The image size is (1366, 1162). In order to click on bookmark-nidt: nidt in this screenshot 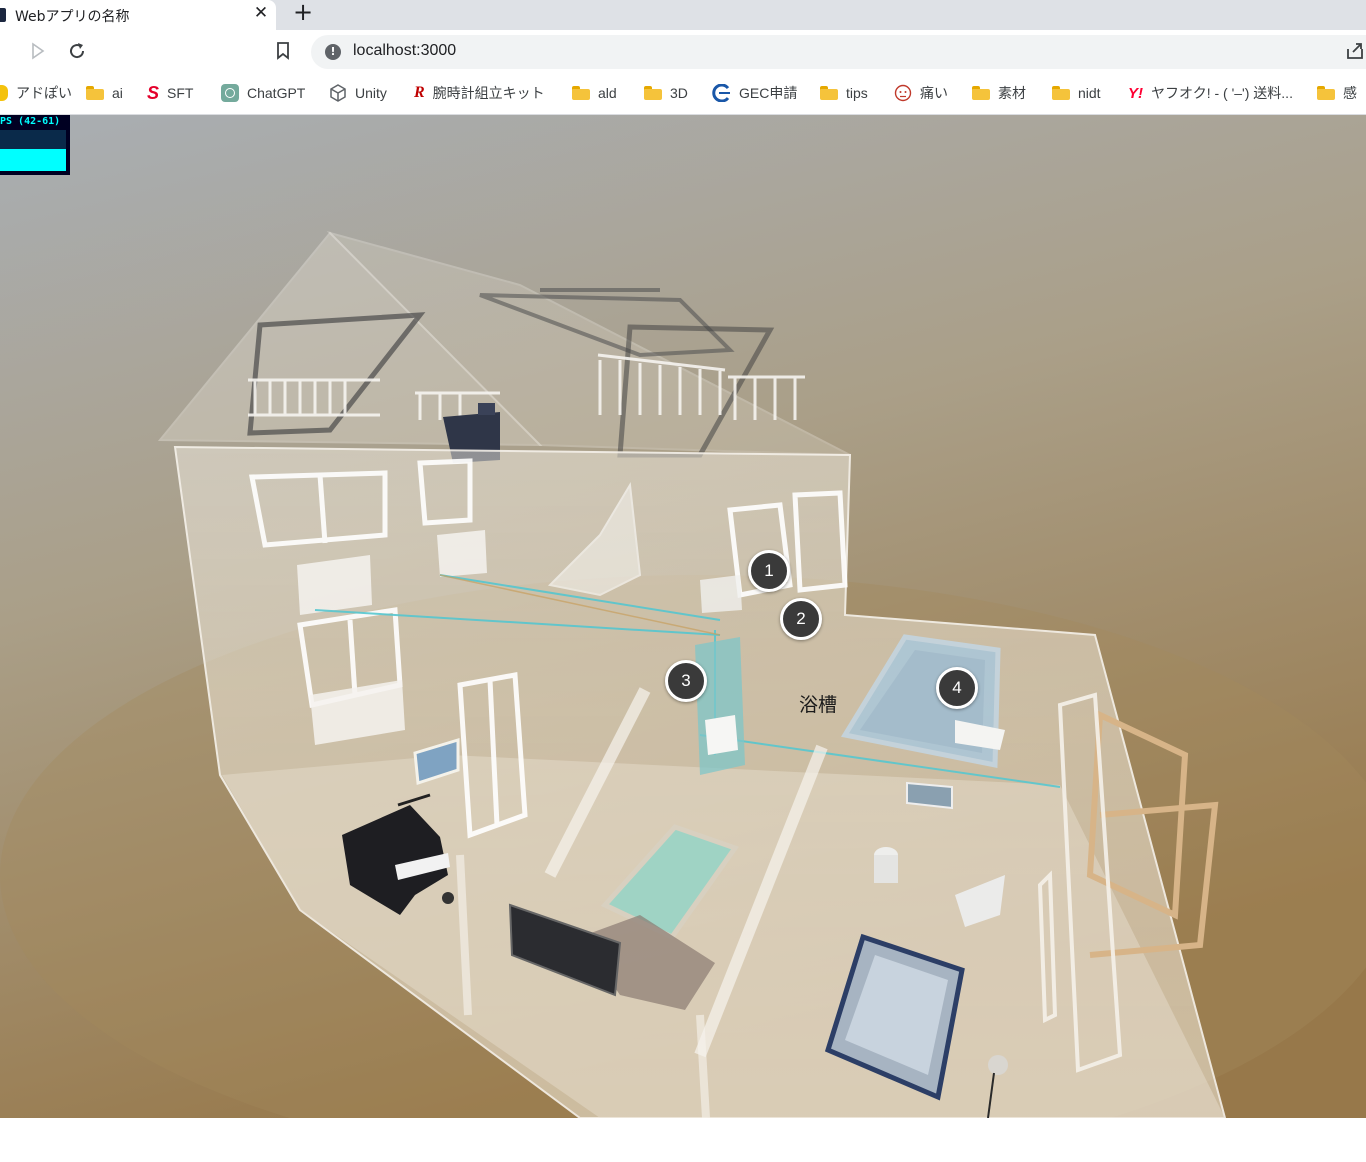, I will do `click(1076, 93)`.